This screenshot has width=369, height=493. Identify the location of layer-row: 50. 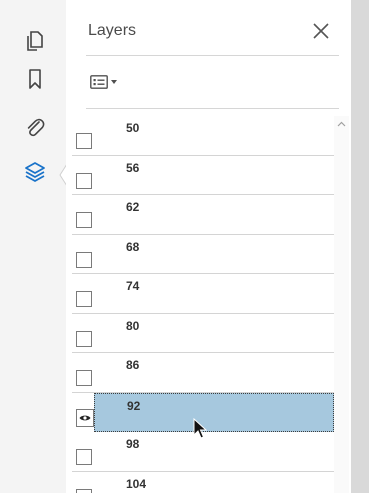
(203, 136).